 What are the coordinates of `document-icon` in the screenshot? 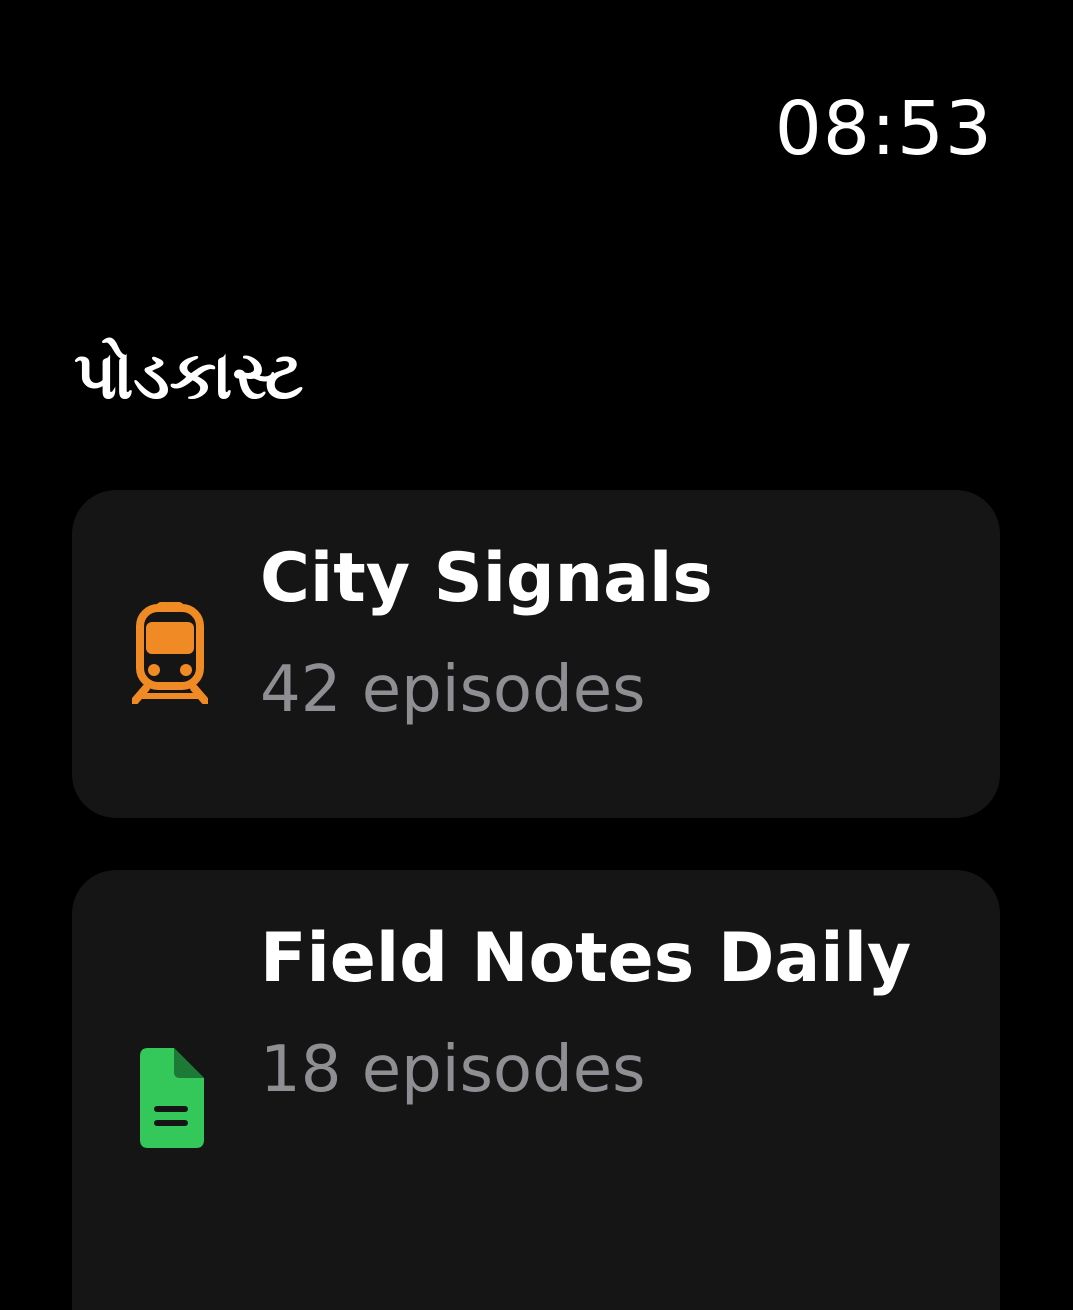 It's located at (170, 1098).